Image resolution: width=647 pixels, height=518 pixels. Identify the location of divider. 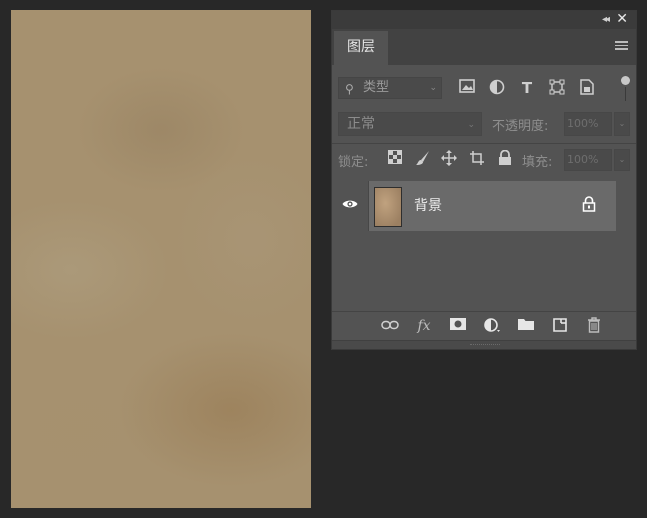
(484, 143).